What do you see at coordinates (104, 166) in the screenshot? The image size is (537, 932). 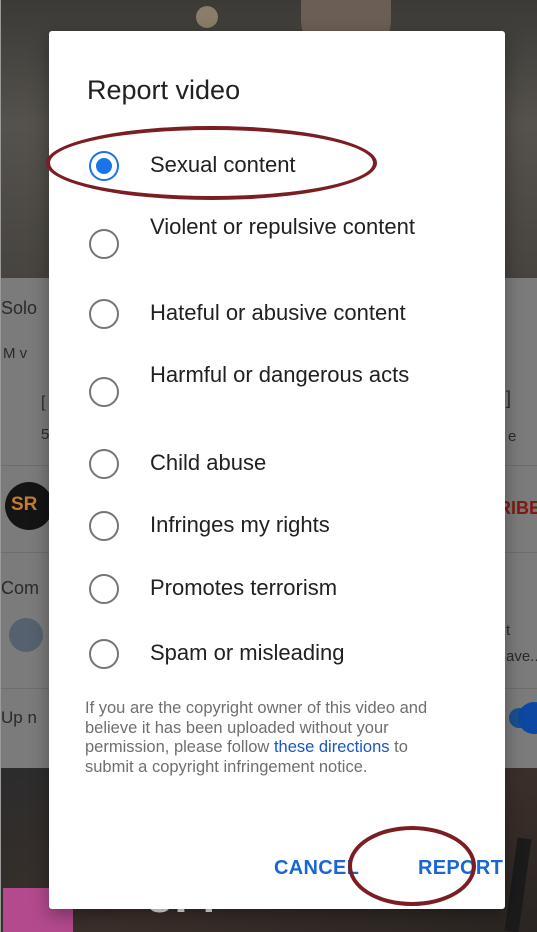 I see `radio-selected-icon` at bounding box center [104, 166].